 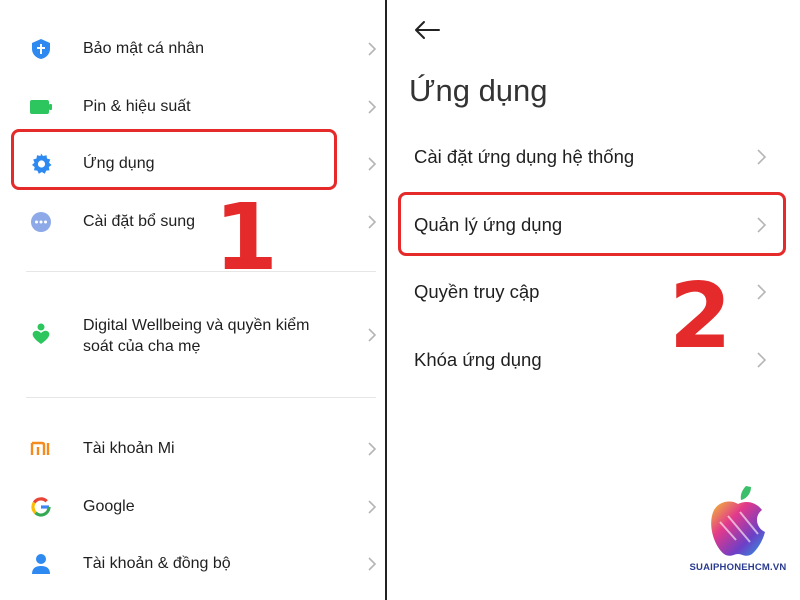 I want to click on settings-item-label: Google, so click(x=109, y=506).